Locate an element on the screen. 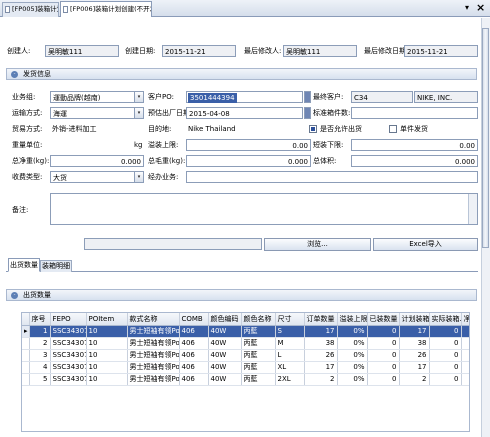 This screenshot has width=490, height=437. table-cell: S is located at coordinates (290, 331).